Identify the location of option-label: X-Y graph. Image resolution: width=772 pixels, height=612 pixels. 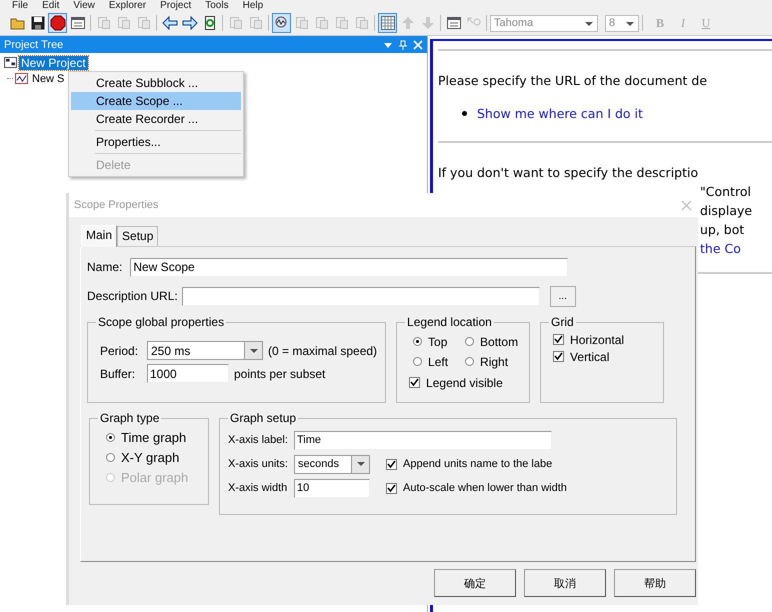
(150, 457).